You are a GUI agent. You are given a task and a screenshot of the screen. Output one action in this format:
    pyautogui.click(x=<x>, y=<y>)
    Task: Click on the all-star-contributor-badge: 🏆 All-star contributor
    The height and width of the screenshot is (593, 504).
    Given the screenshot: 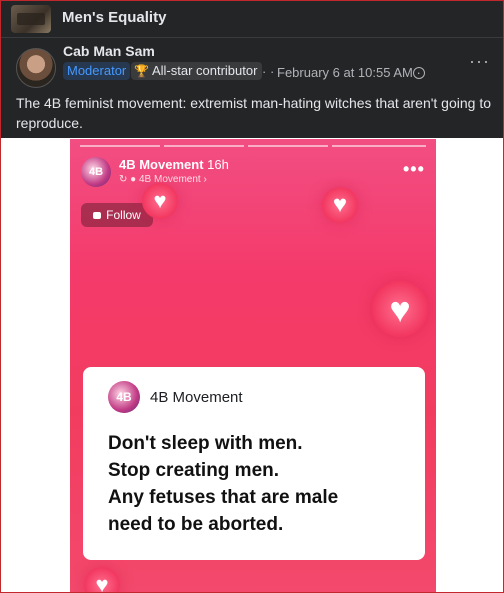 What is the action you would take?
    pyautogui.click(x=197, y=71)
    